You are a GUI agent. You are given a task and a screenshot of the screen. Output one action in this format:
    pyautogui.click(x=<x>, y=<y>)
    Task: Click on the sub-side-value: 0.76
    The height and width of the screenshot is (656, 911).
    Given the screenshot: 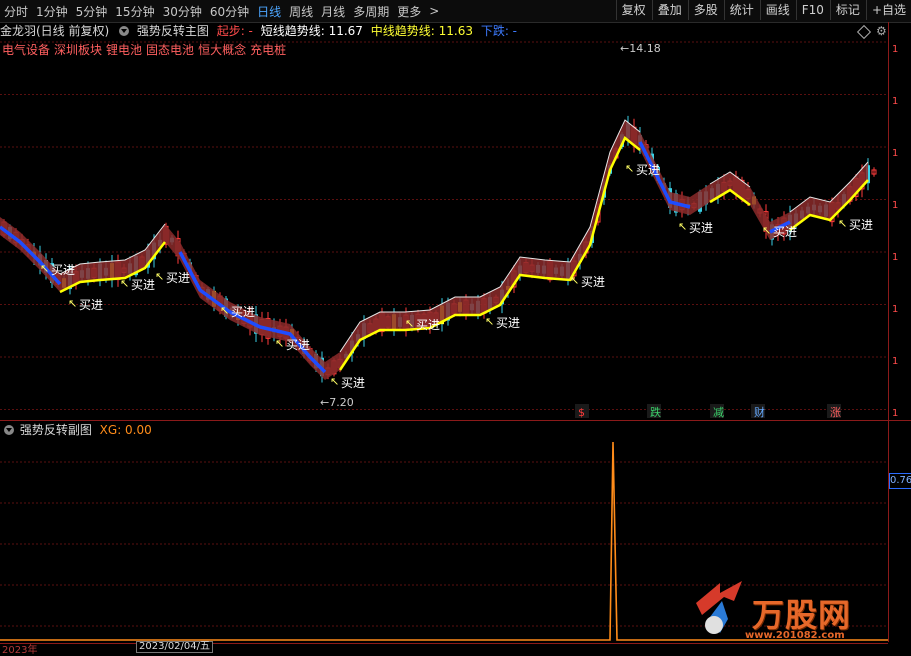 What is the action you would take?
    pyautogui.click(x=900, y=481)
    